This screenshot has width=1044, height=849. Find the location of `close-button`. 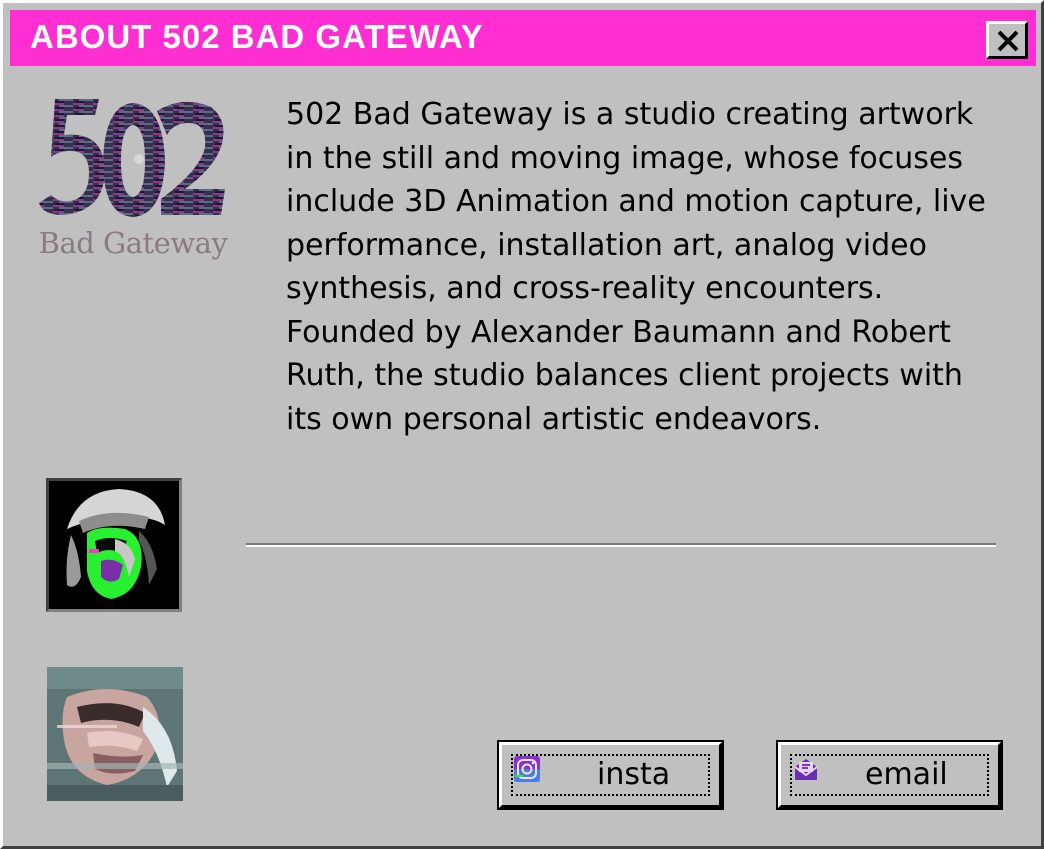

close-button is located at coordinates (1007, 40).